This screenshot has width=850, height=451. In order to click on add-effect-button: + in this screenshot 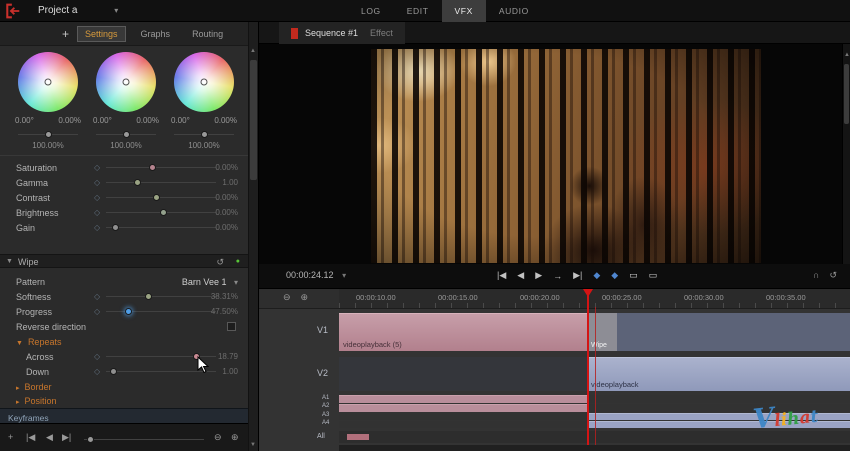, I will do `click(65, 34)`.